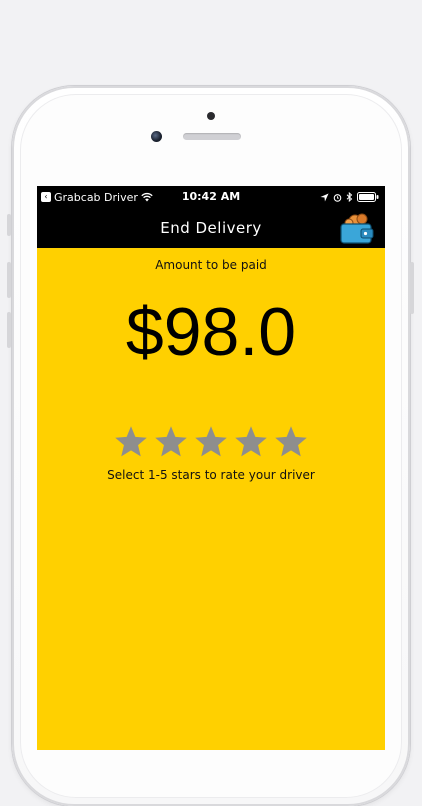 The height and width of the screenshot is (806, 422). I want to click on page-title: End Delivery, so click(211, 228).